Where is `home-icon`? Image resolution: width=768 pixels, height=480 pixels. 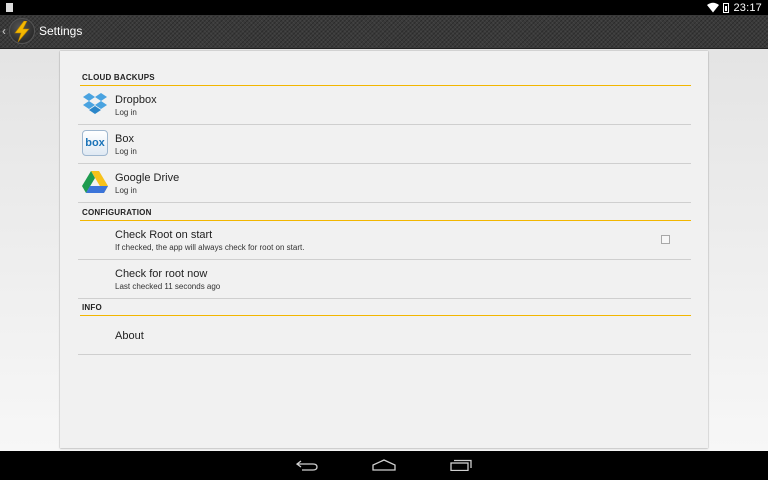
home-icon is located at coordinates (384, 465).